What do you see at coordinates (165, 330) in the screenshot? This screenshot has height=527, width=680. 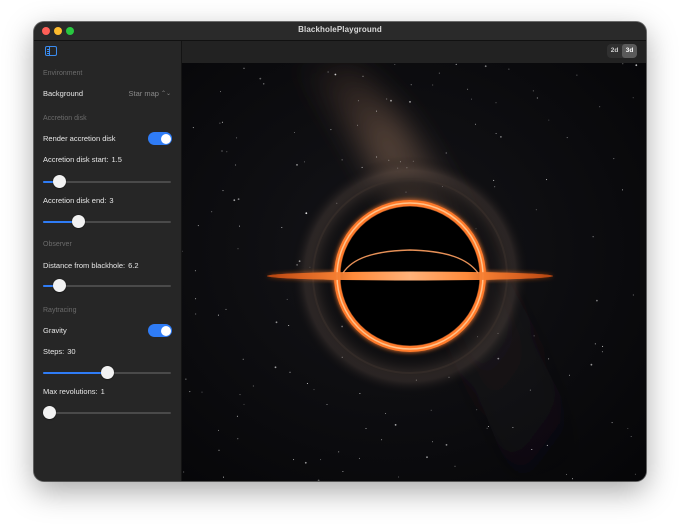 I see `toggle-knob` at bounding box center [165, 330].